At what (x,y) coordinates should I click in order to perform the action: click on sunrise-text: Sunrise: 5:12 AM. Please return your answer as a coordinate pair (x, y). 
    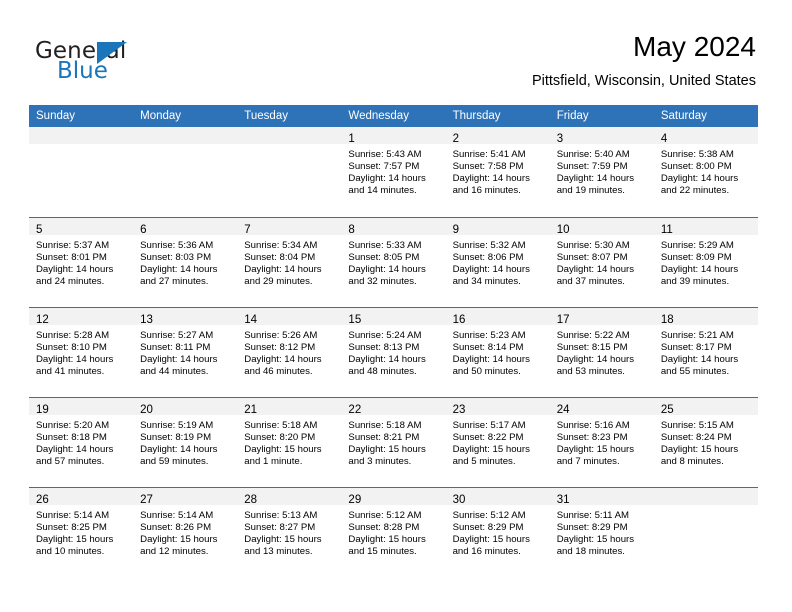
    Looking at the image, I should click on (385, 515).